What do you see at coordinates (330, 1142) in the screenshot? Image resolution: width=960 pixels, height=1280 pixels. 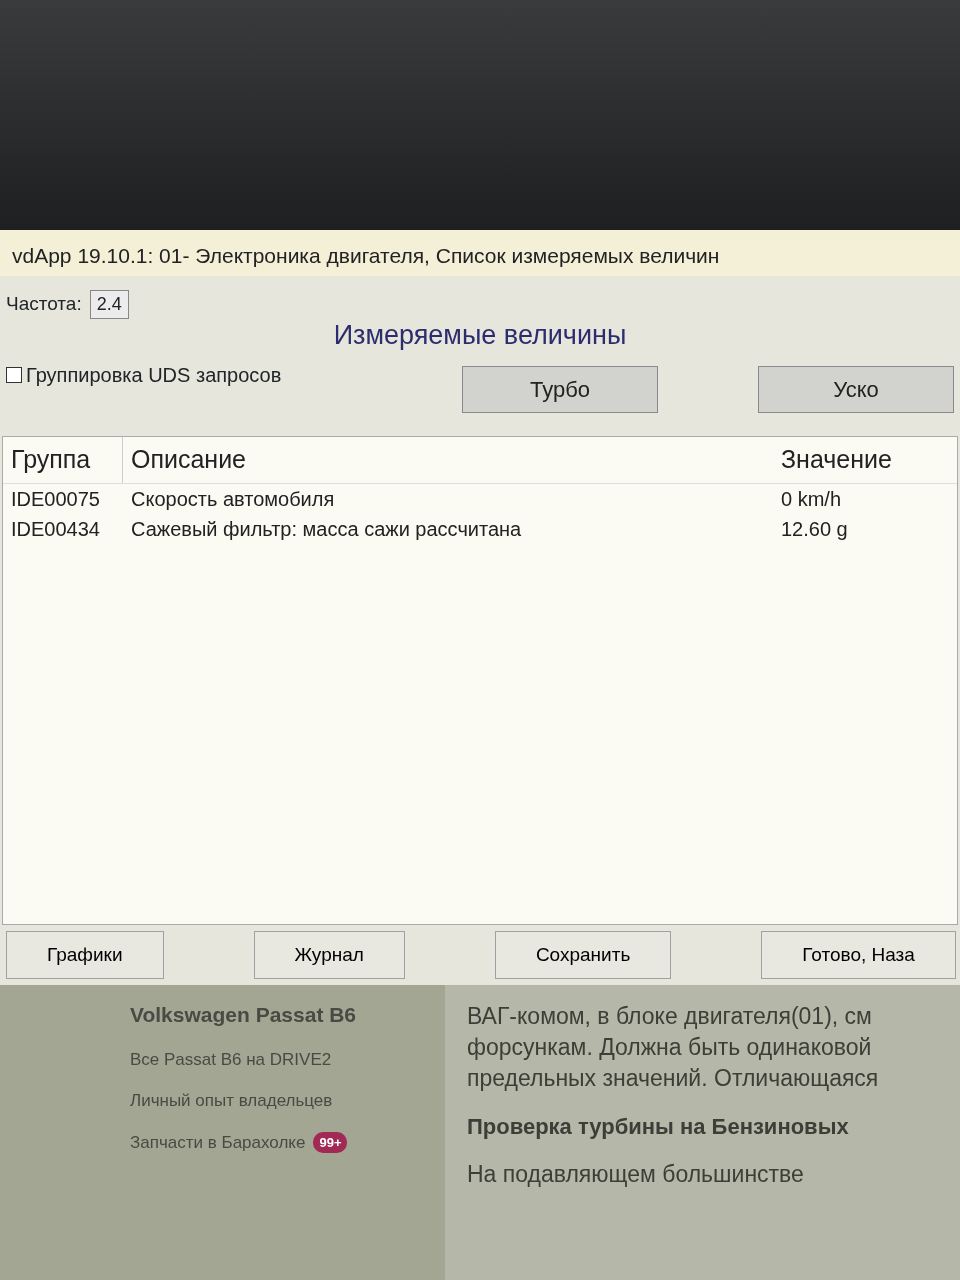 I see `count-badge: 99+` at bounding box center [330, 1142].